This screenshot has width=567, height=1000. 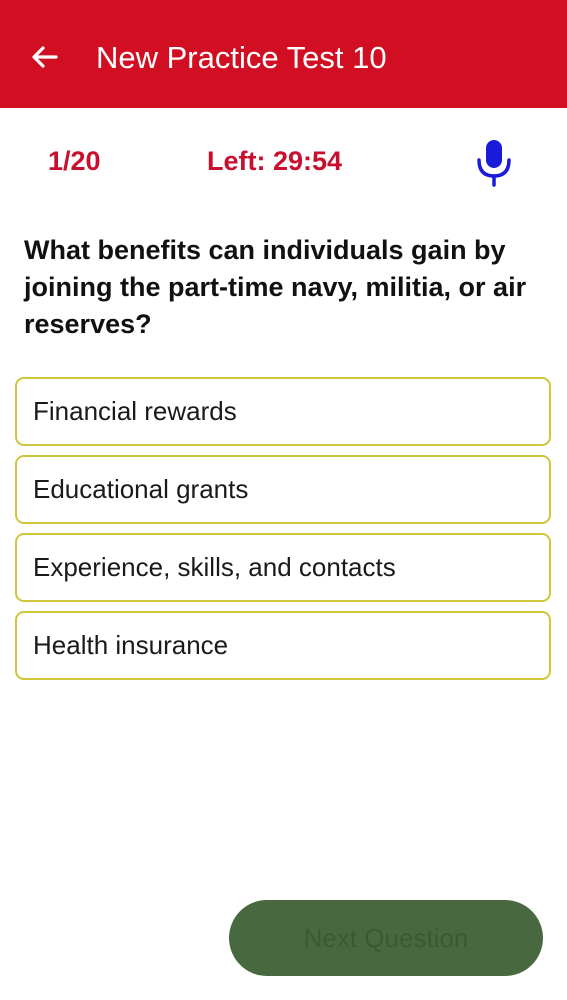 I want to click on page-title: New Practice Test 10, so click(x=241, y=57).